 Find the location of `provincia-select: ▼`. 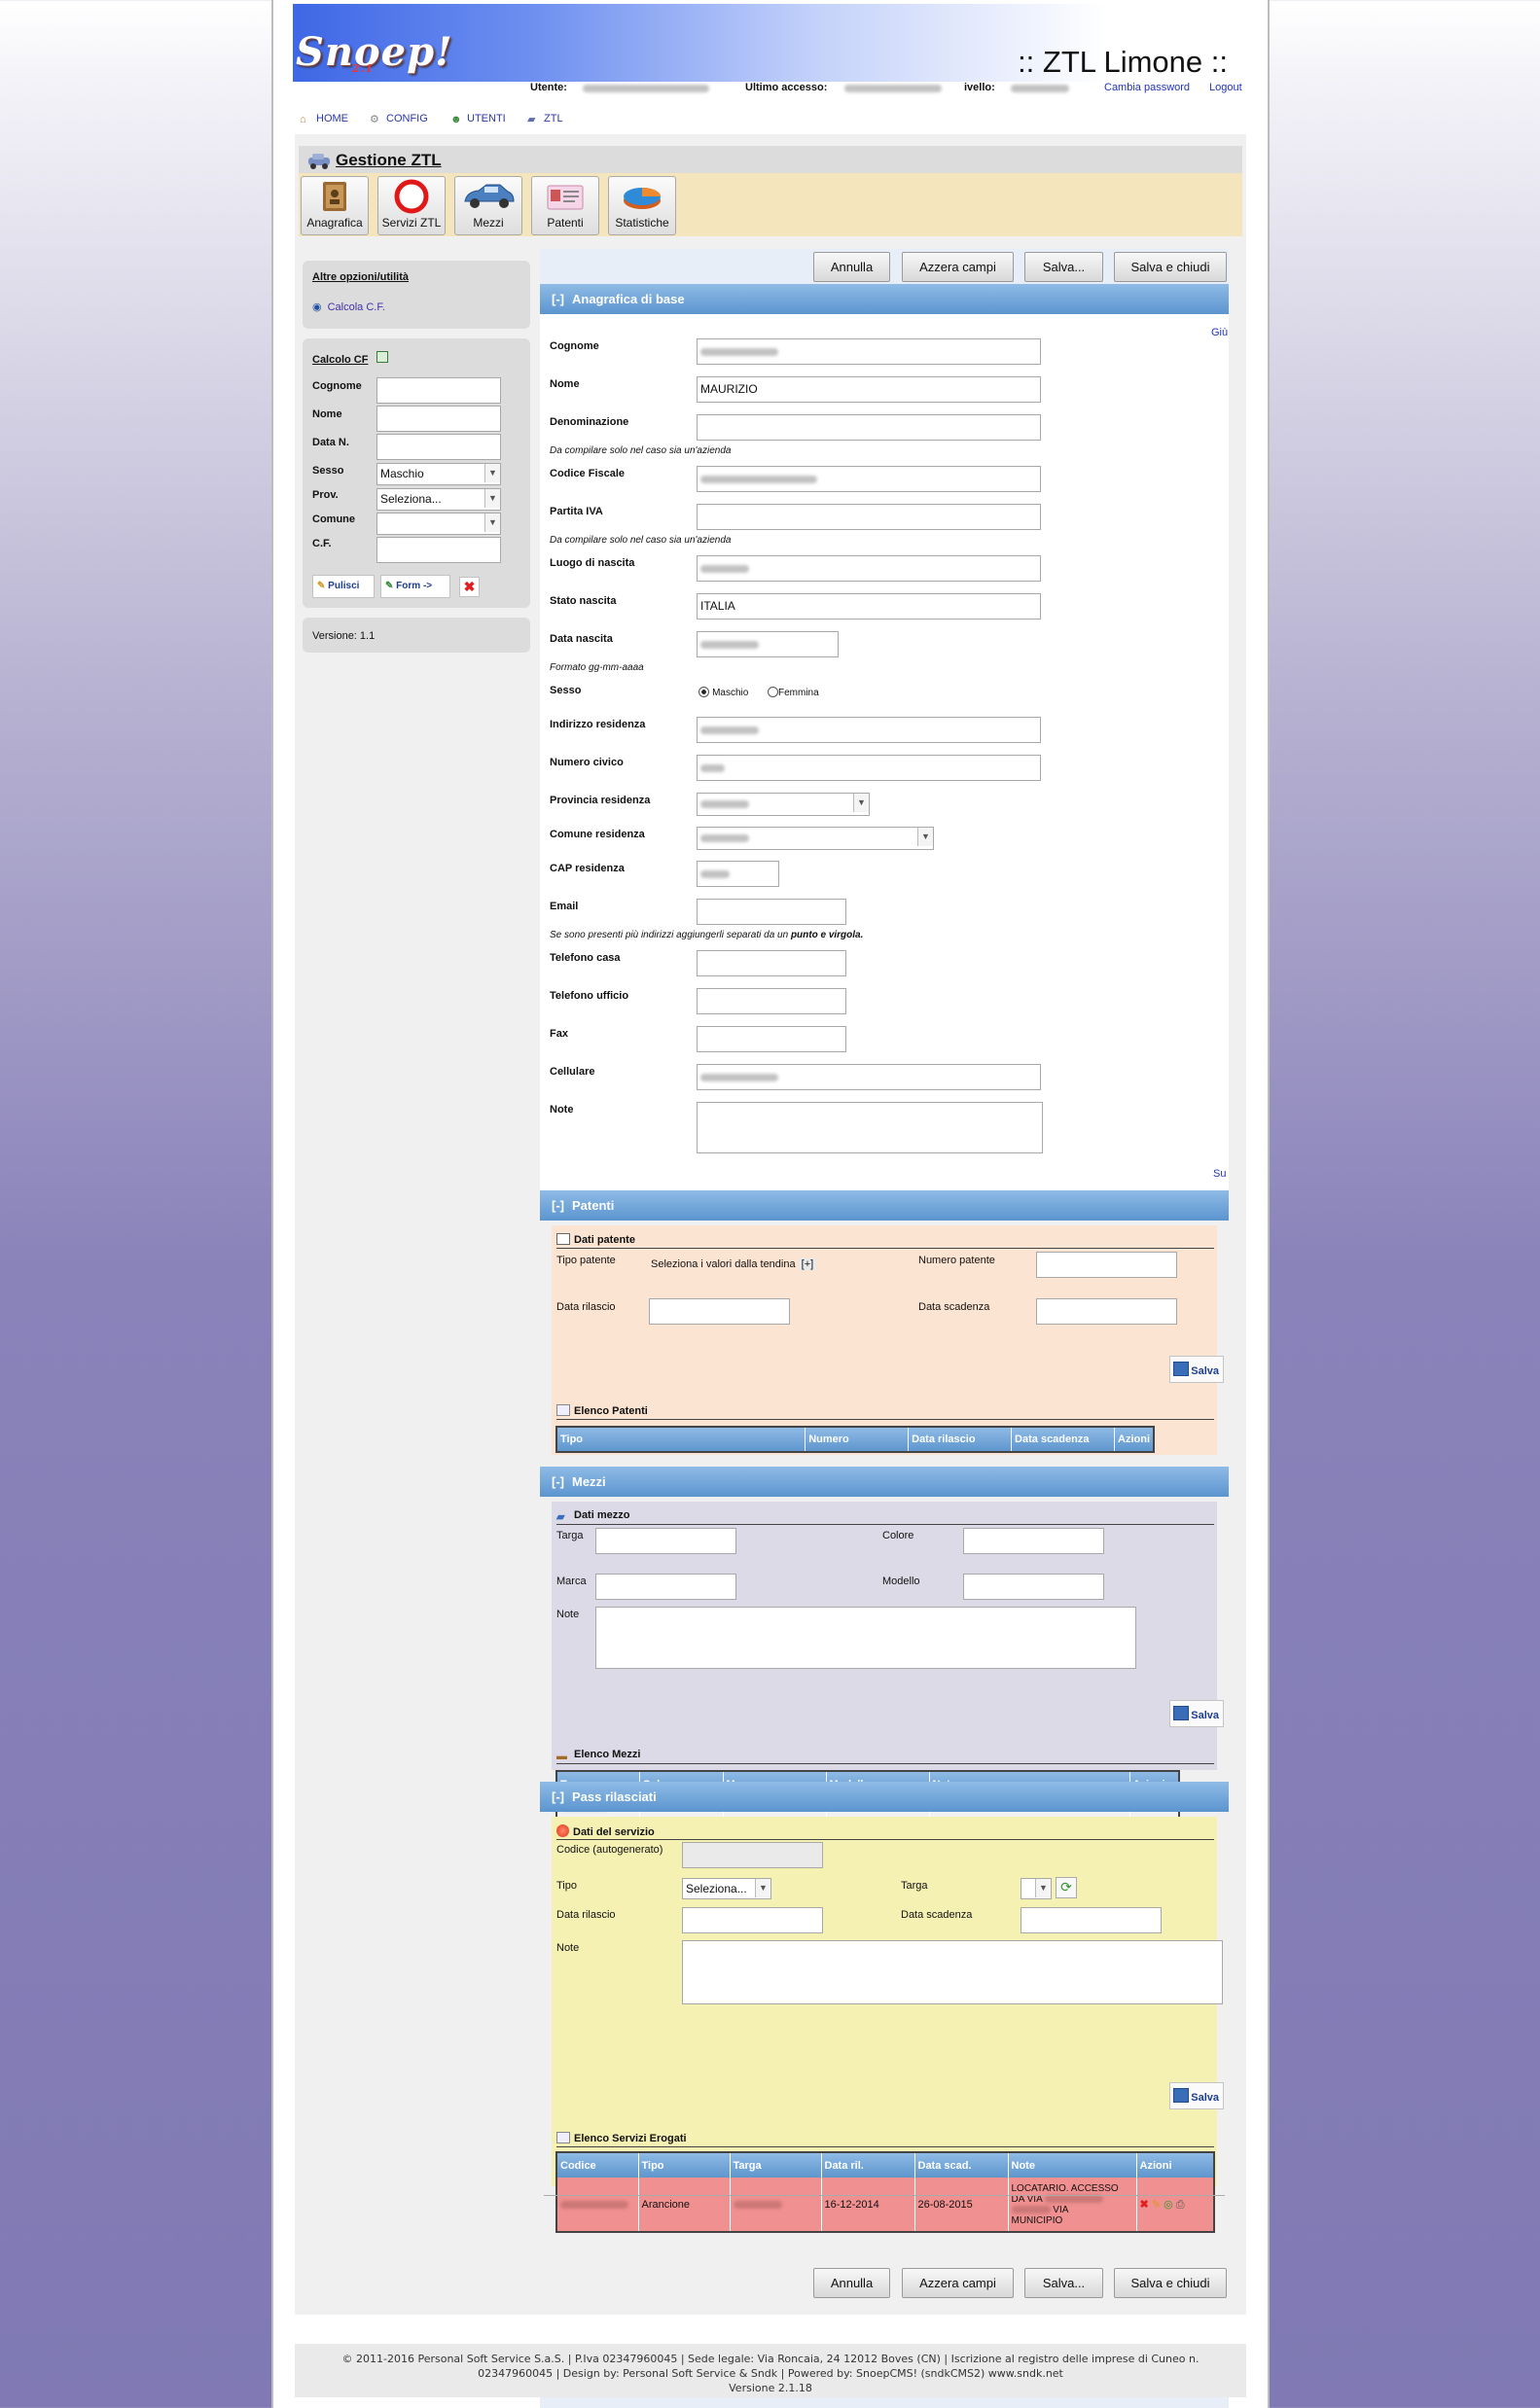

provincia-select: ▼ is located at coordinates (783, 804).